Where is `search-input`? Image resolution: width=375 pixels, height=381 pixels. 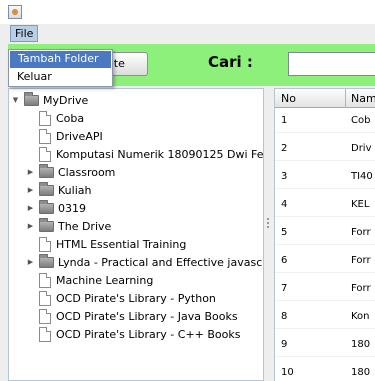
search-input is located at coordinates (331, 64).